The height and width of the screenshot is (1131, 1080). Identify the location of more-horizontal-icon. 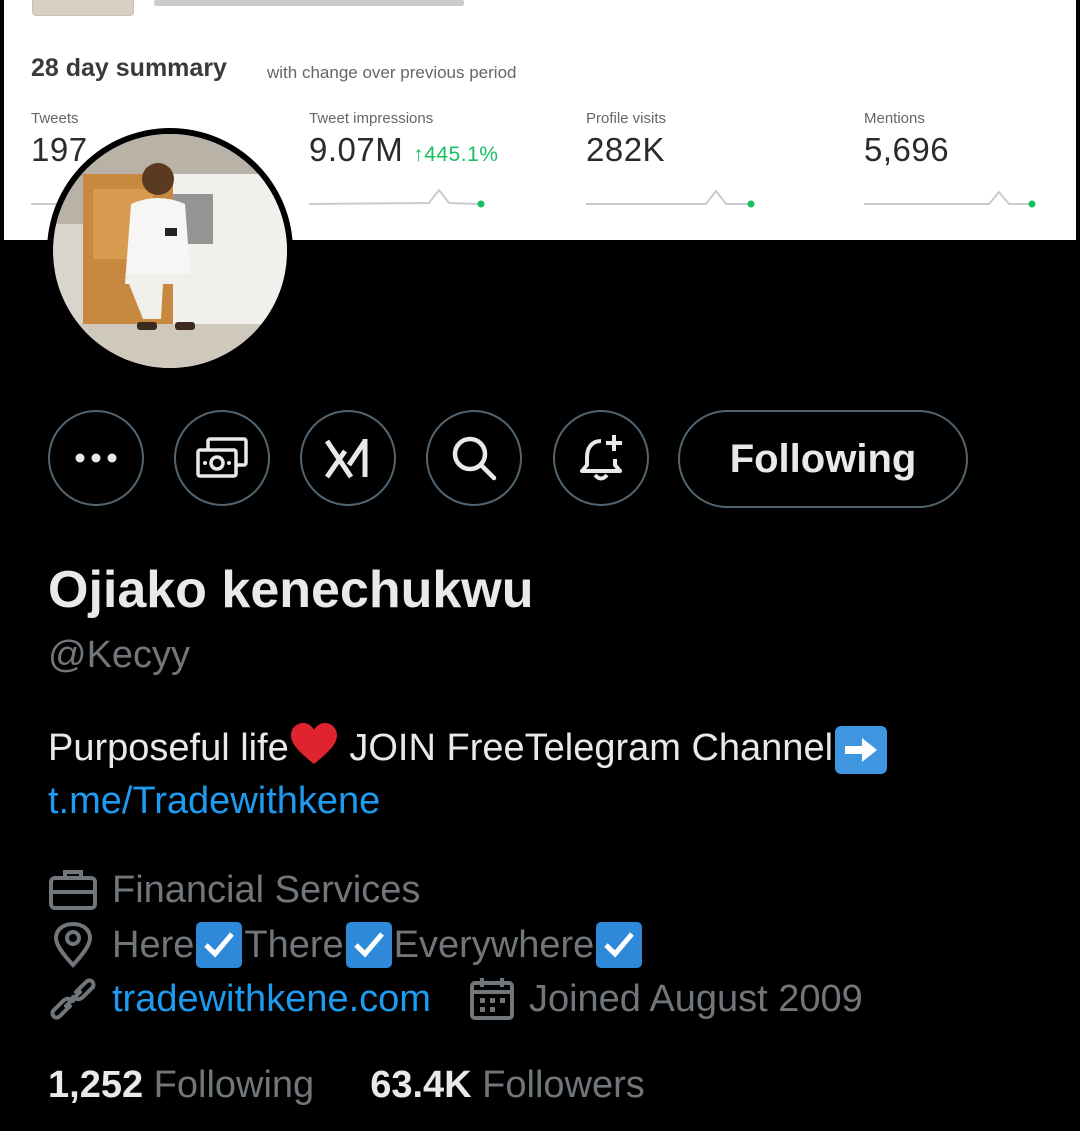
(96, 458).